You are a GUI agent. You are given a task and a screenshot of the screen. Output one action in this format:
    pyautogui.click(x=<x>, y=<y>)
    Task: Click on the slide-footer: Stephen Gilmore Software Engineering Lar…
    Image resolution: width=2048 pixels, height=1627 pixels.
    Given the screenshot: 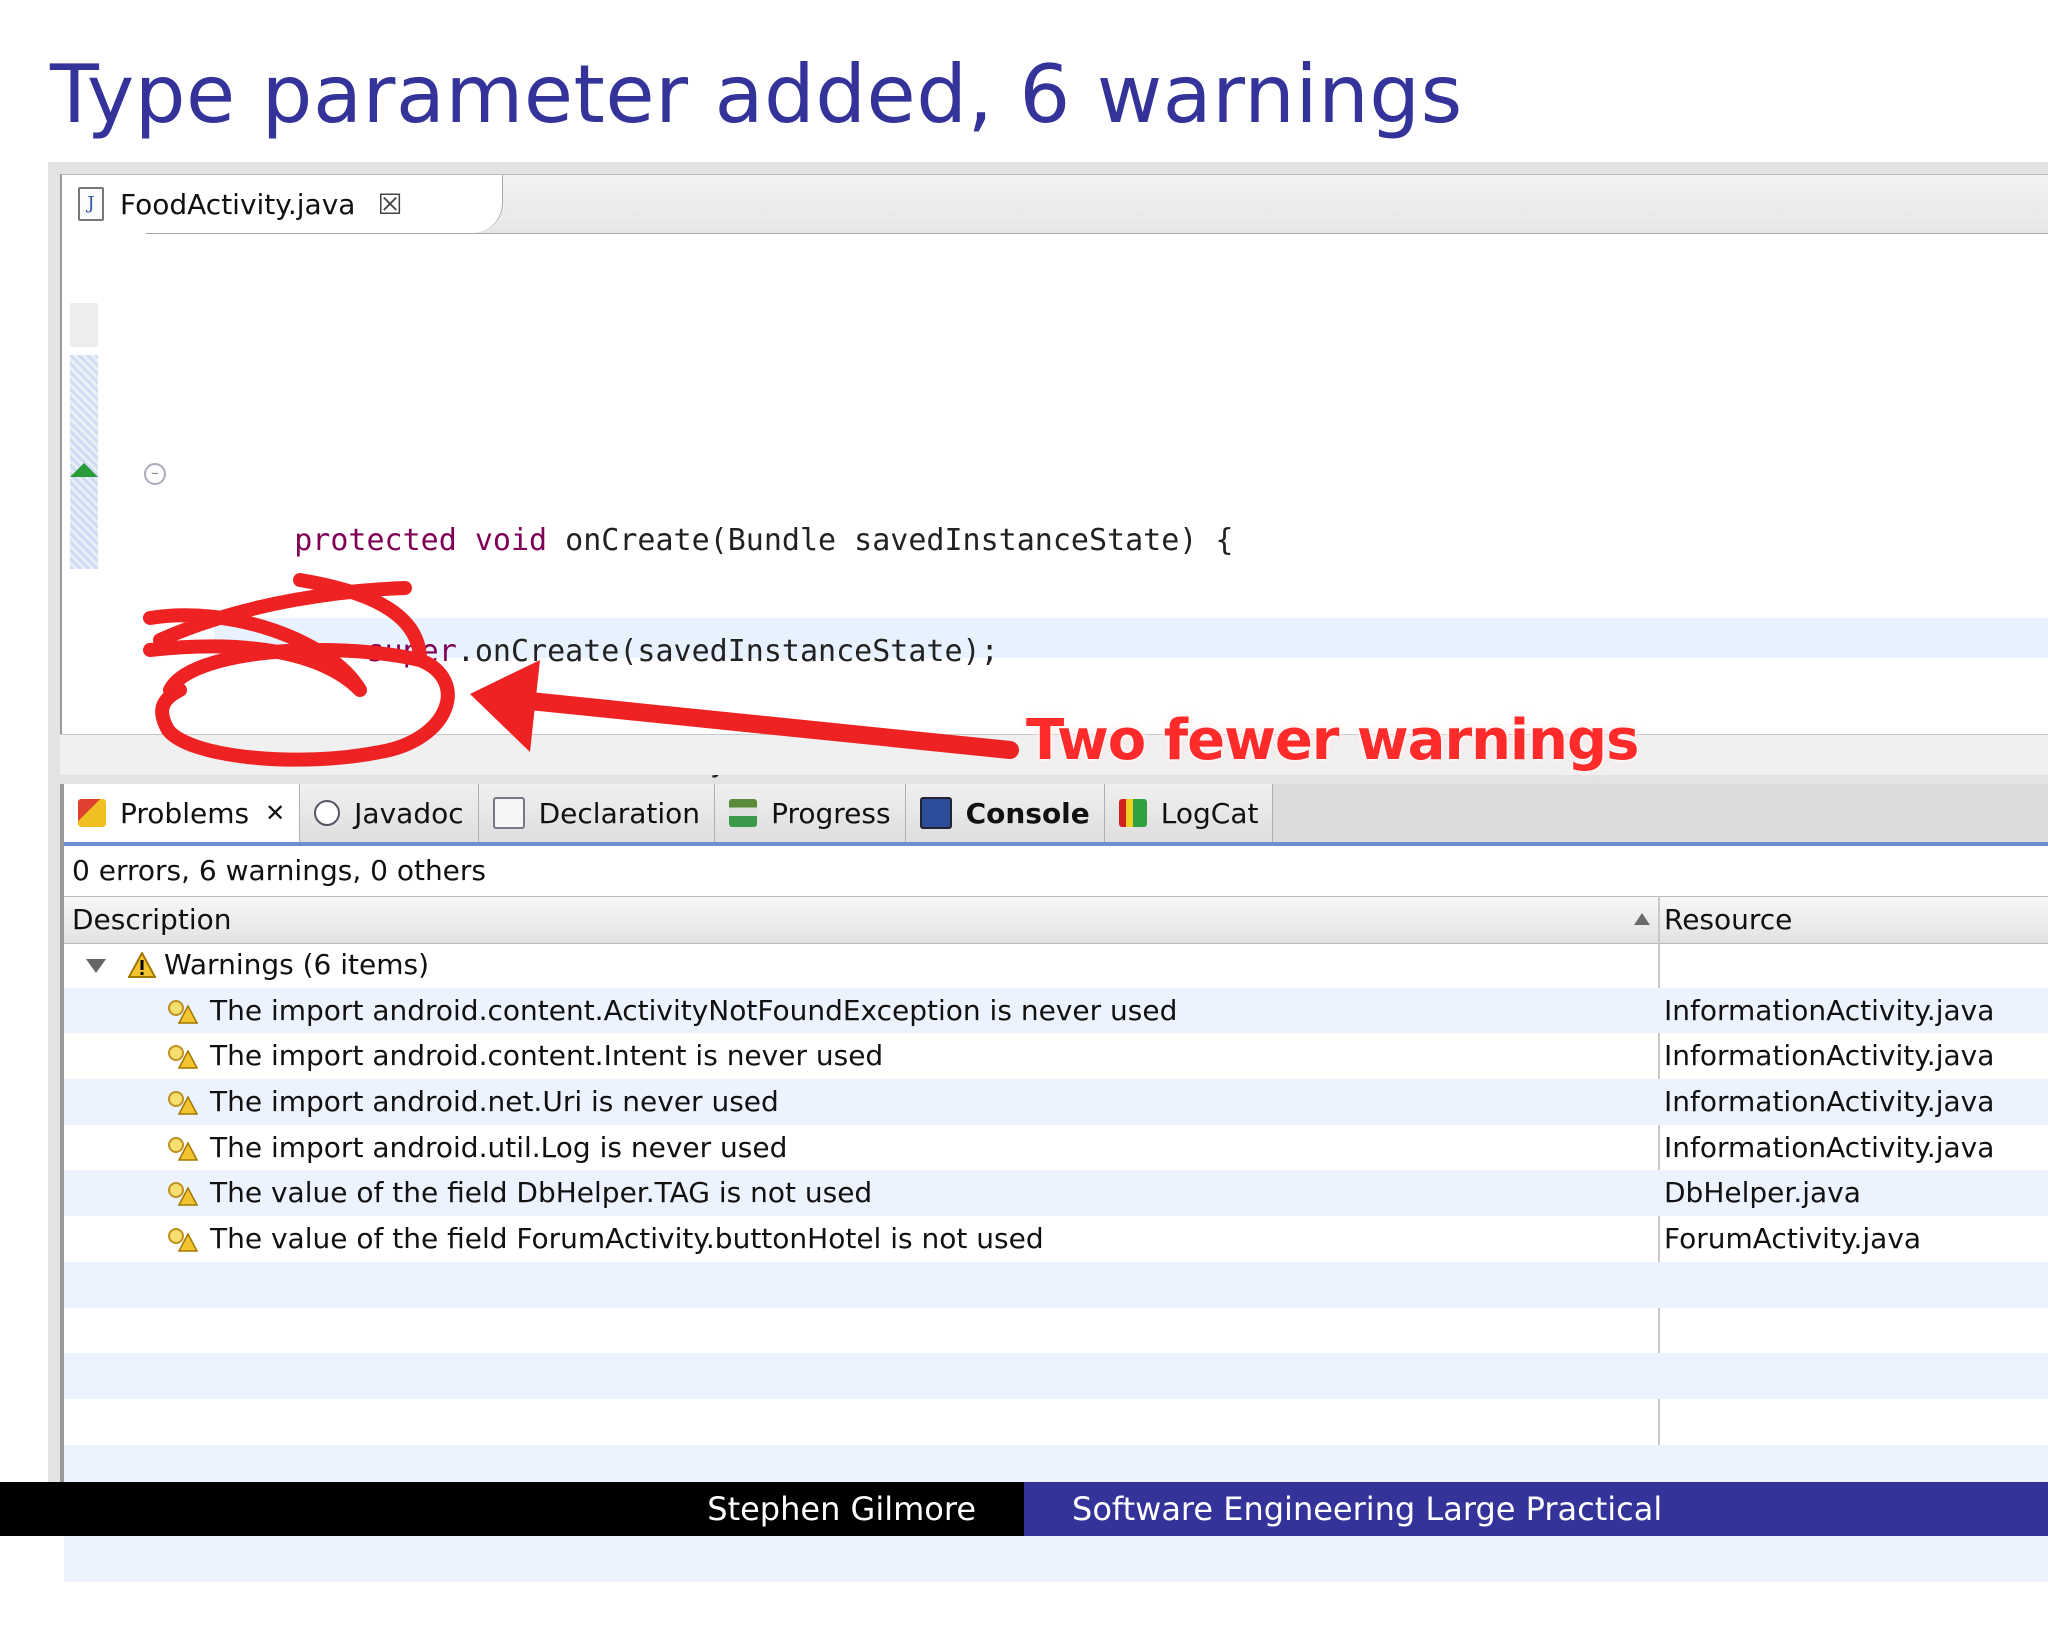 What is the action you would take?
    pyautogui.click(x=1024, y=1509)
    